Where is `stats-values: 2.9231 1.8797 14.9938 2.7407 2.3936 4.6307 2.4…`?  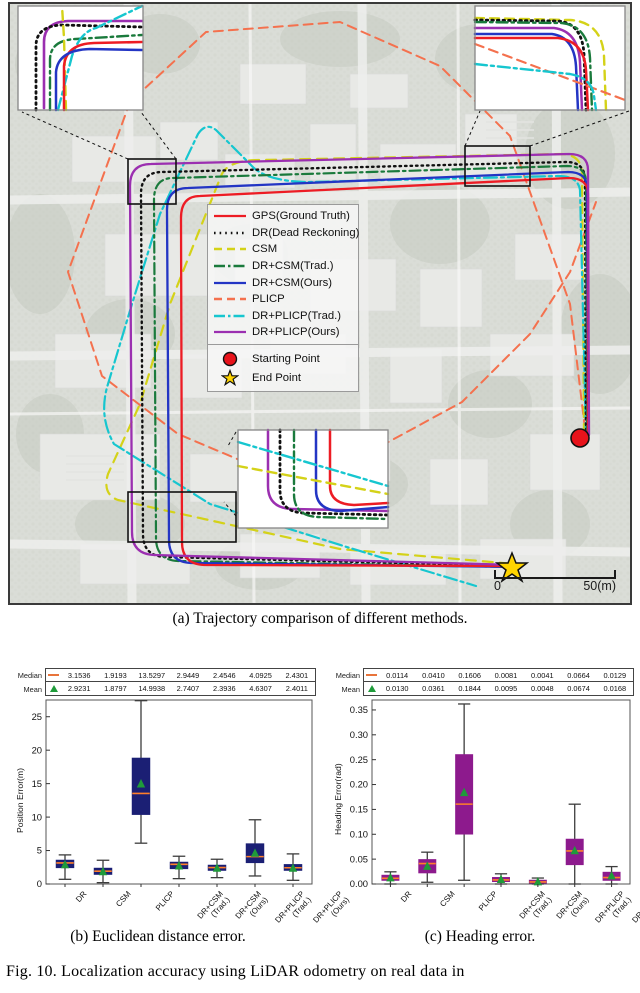
stats-values: 2.9231 1.8797 14.9938 2.7407 2.3936 4.6307 2.4… is located at coordinates (180, 689).